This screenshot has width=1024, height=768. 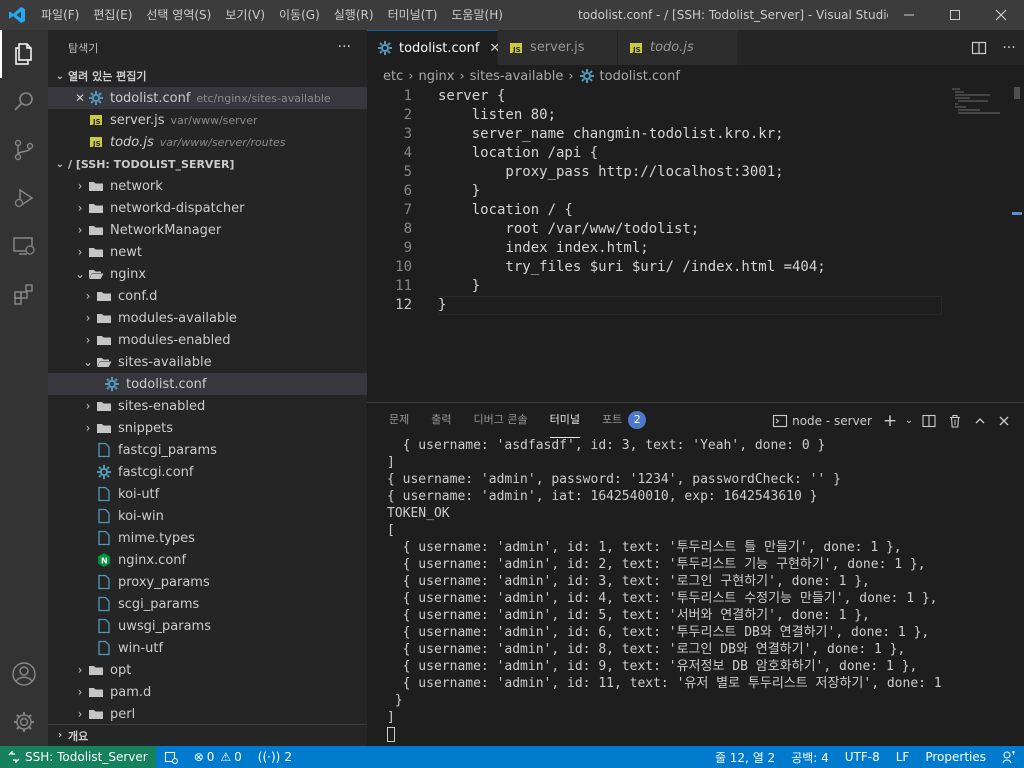 I want to click on end-of-line: LF, so click(x=903, y=757).